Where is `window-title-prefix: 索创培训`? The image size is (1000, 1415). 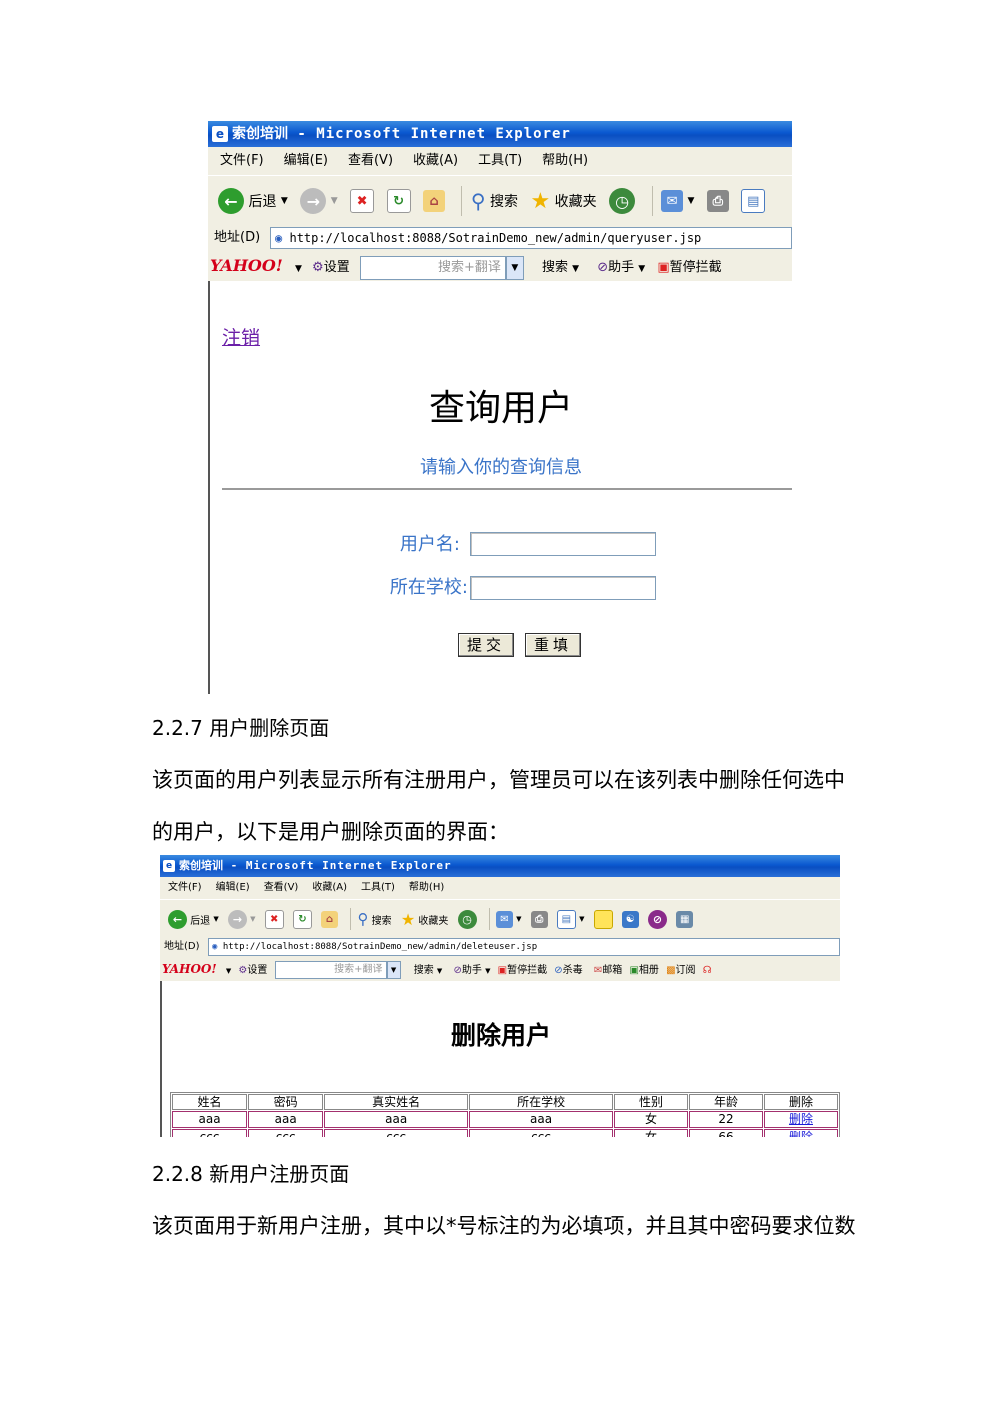 window-title-prefix: 索创培训 is located at coordinates (260, 134).